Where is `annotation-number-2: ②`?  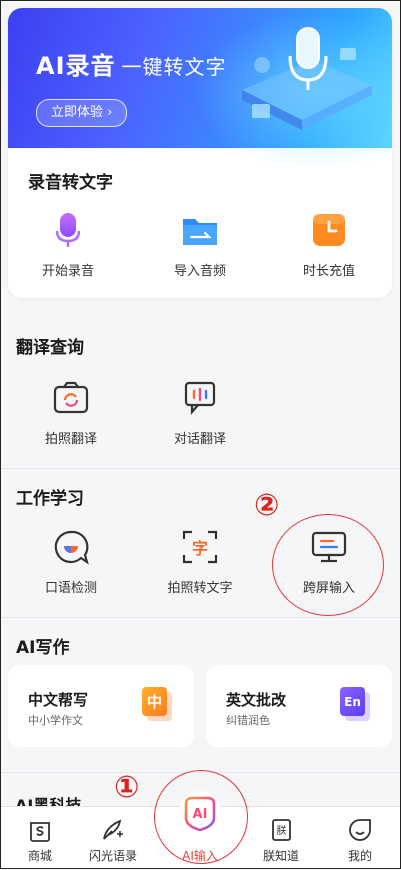
annotation-number-2: ② is located at coordinates (267, 505).